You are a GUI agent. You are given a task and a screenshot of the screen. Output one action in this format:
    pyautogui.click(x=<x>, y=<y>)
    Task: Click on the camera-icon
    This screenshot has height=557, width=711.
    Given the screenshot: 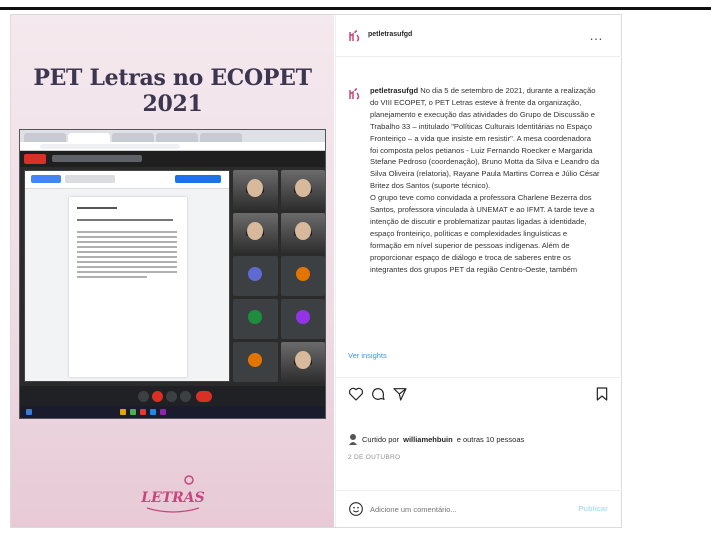 What is the action you would take?
    pyautogui.click(x=157, y=396)
    